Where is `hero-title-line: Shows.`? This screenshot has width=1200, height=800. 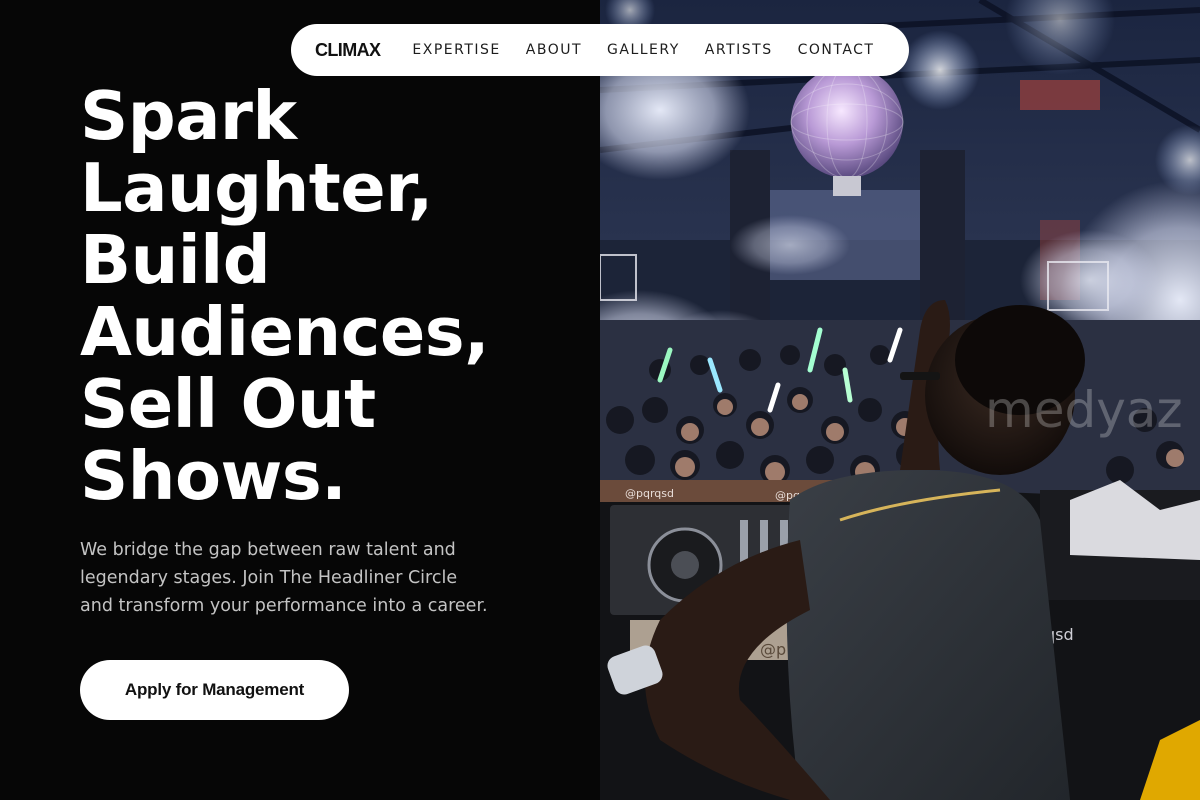
hero-title-line: Shows. is located at coordinates (213, 476).